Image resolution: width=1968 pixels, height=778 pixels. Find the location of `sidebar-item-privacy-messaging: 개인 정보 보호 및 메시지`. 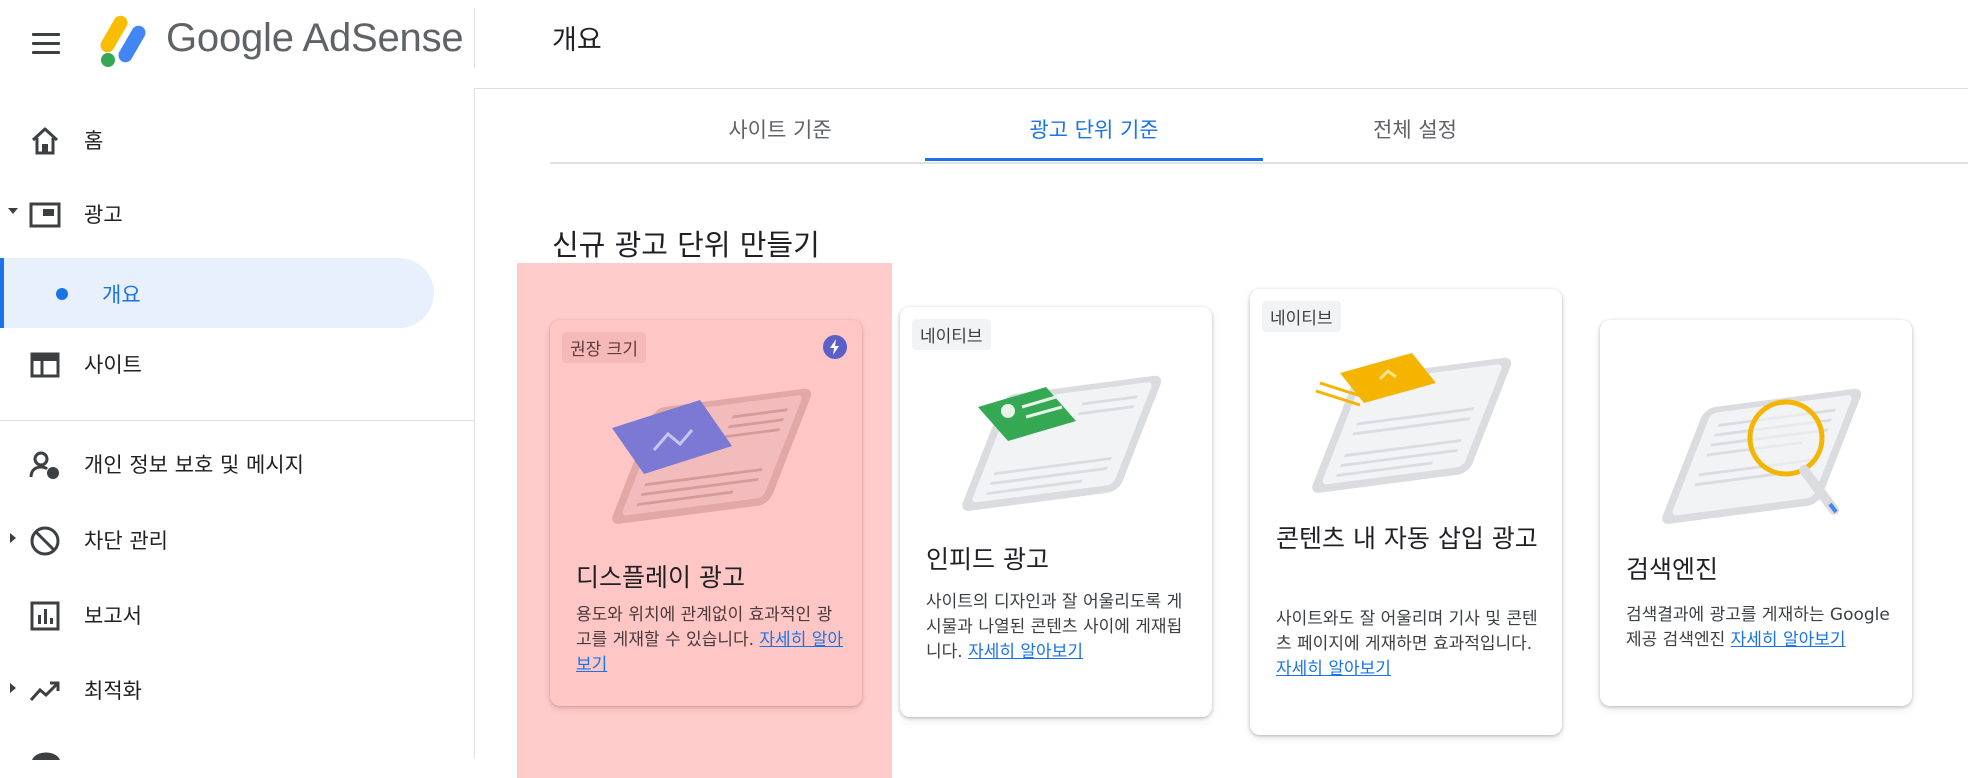

sidebar-item-privacy-messaging: 개인 정보 보호 및 메시지 is located at coordinates (218, 463).